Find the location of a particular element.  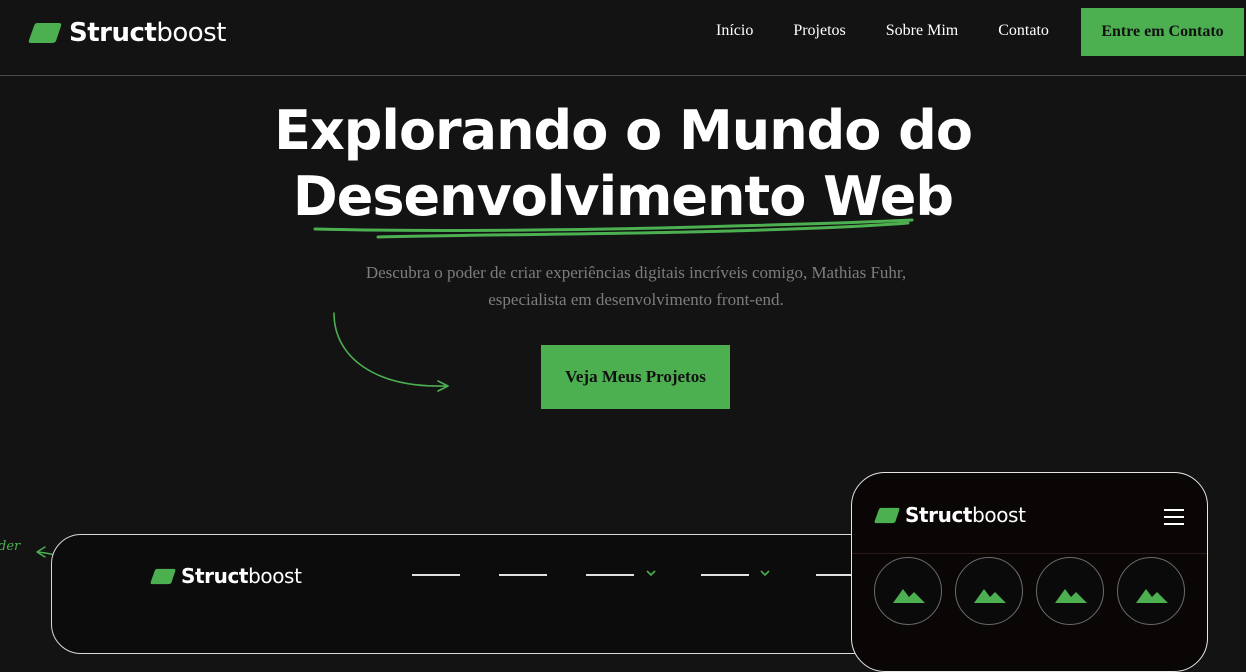

hamburger-menu-icon is located at coordinates (1174, 517).